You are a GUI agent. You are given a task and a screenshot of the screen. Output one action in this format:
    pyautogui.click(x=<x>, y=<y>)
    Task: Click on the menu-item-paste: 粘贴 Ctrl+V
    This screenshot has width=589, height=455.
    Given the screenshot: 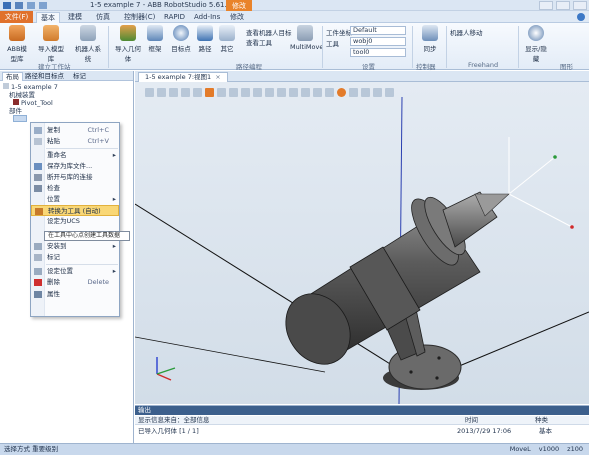 What is the action you would take?
    pyautogui.click(x=75, y=141)
    